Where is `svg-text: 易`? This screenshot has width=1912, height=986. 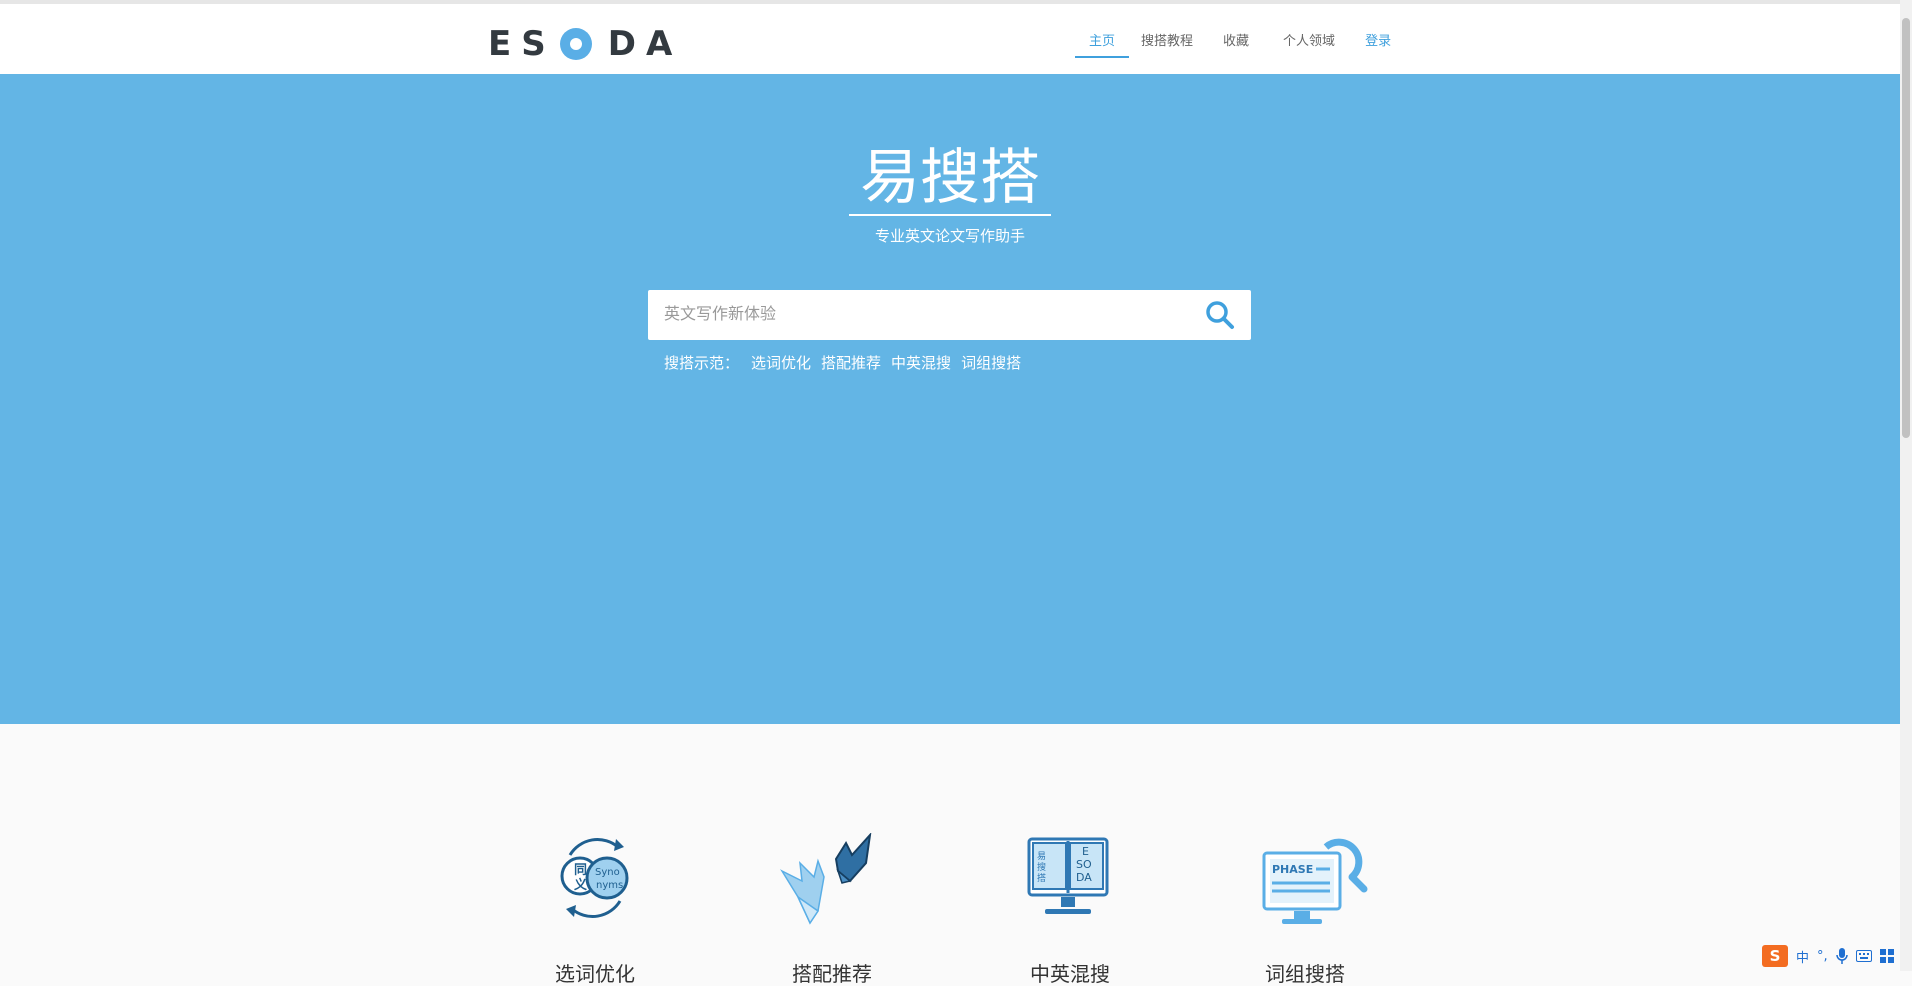 svg-text: 易 is located at coordinates (1041, 856).